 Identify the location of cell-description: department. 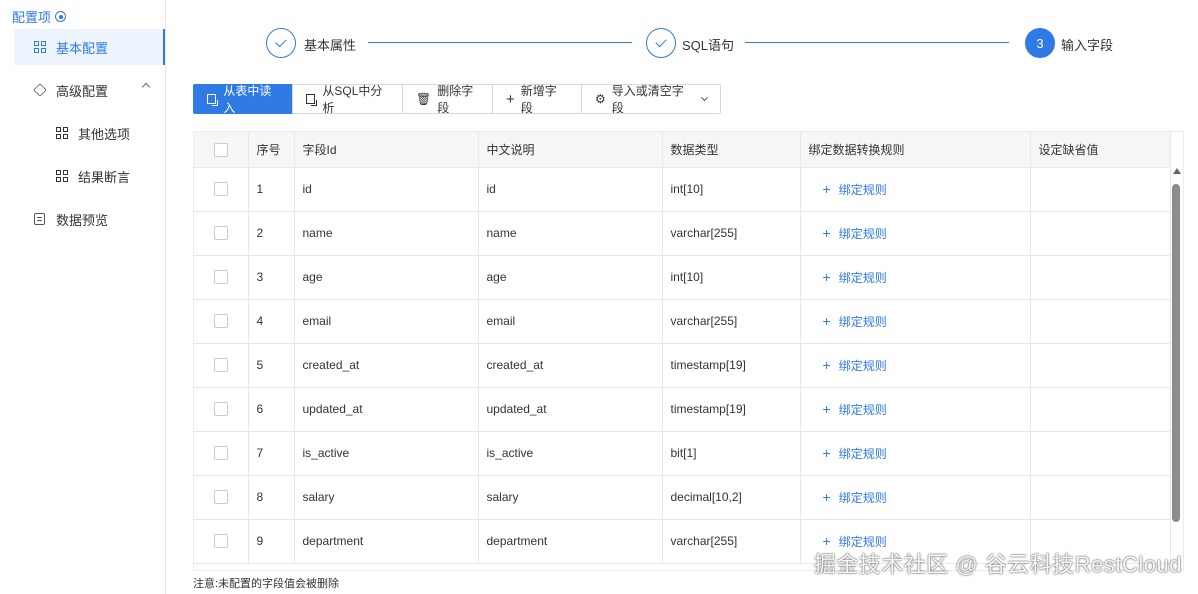
(570, 541).